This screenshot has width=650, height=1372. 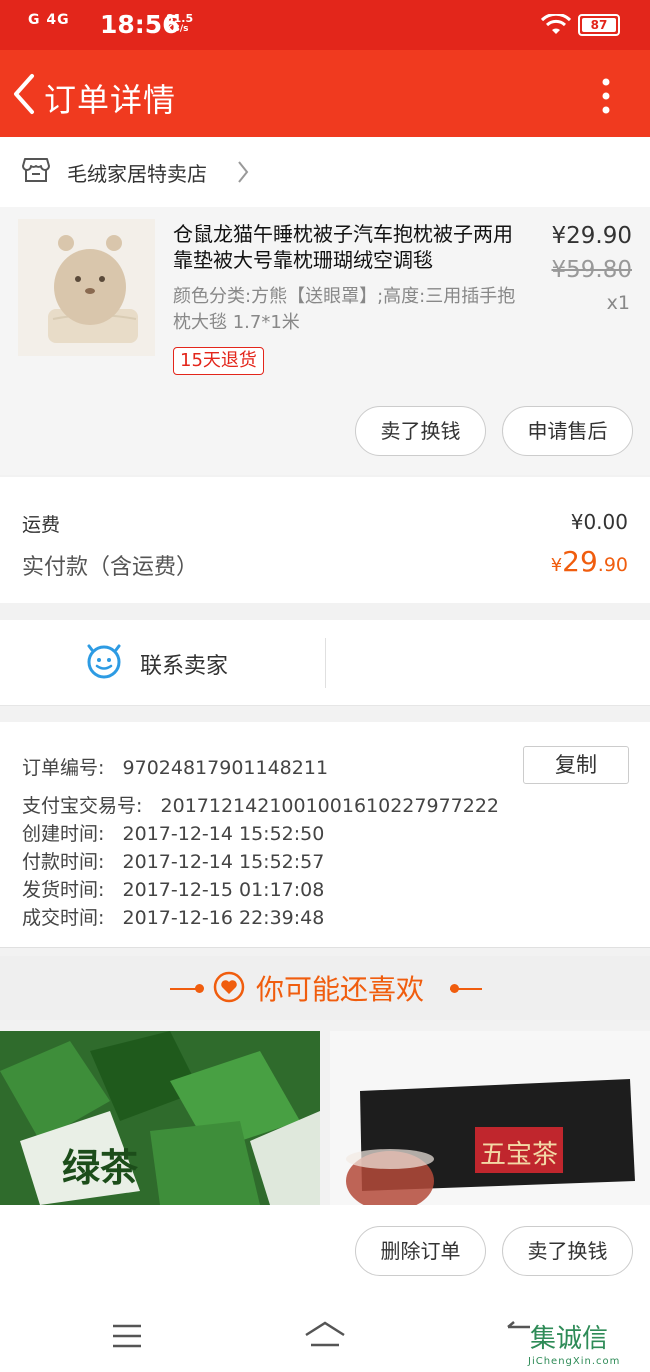 I want to click on shipped-time-row: 发货时间: 2017-12-15 01:17:08, so click(x=173, y=888).